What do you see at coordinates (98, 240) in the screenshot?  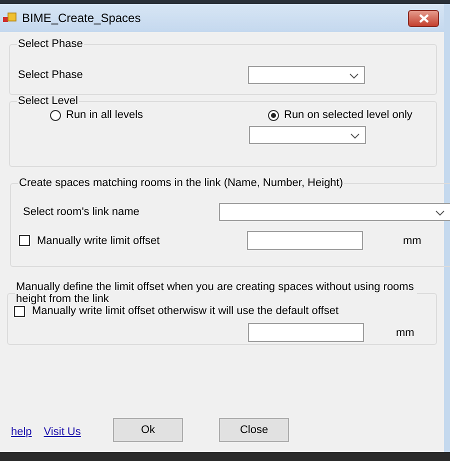 I see `checkbox-label: Manually write limit offset` at bounding box center [98, 240].